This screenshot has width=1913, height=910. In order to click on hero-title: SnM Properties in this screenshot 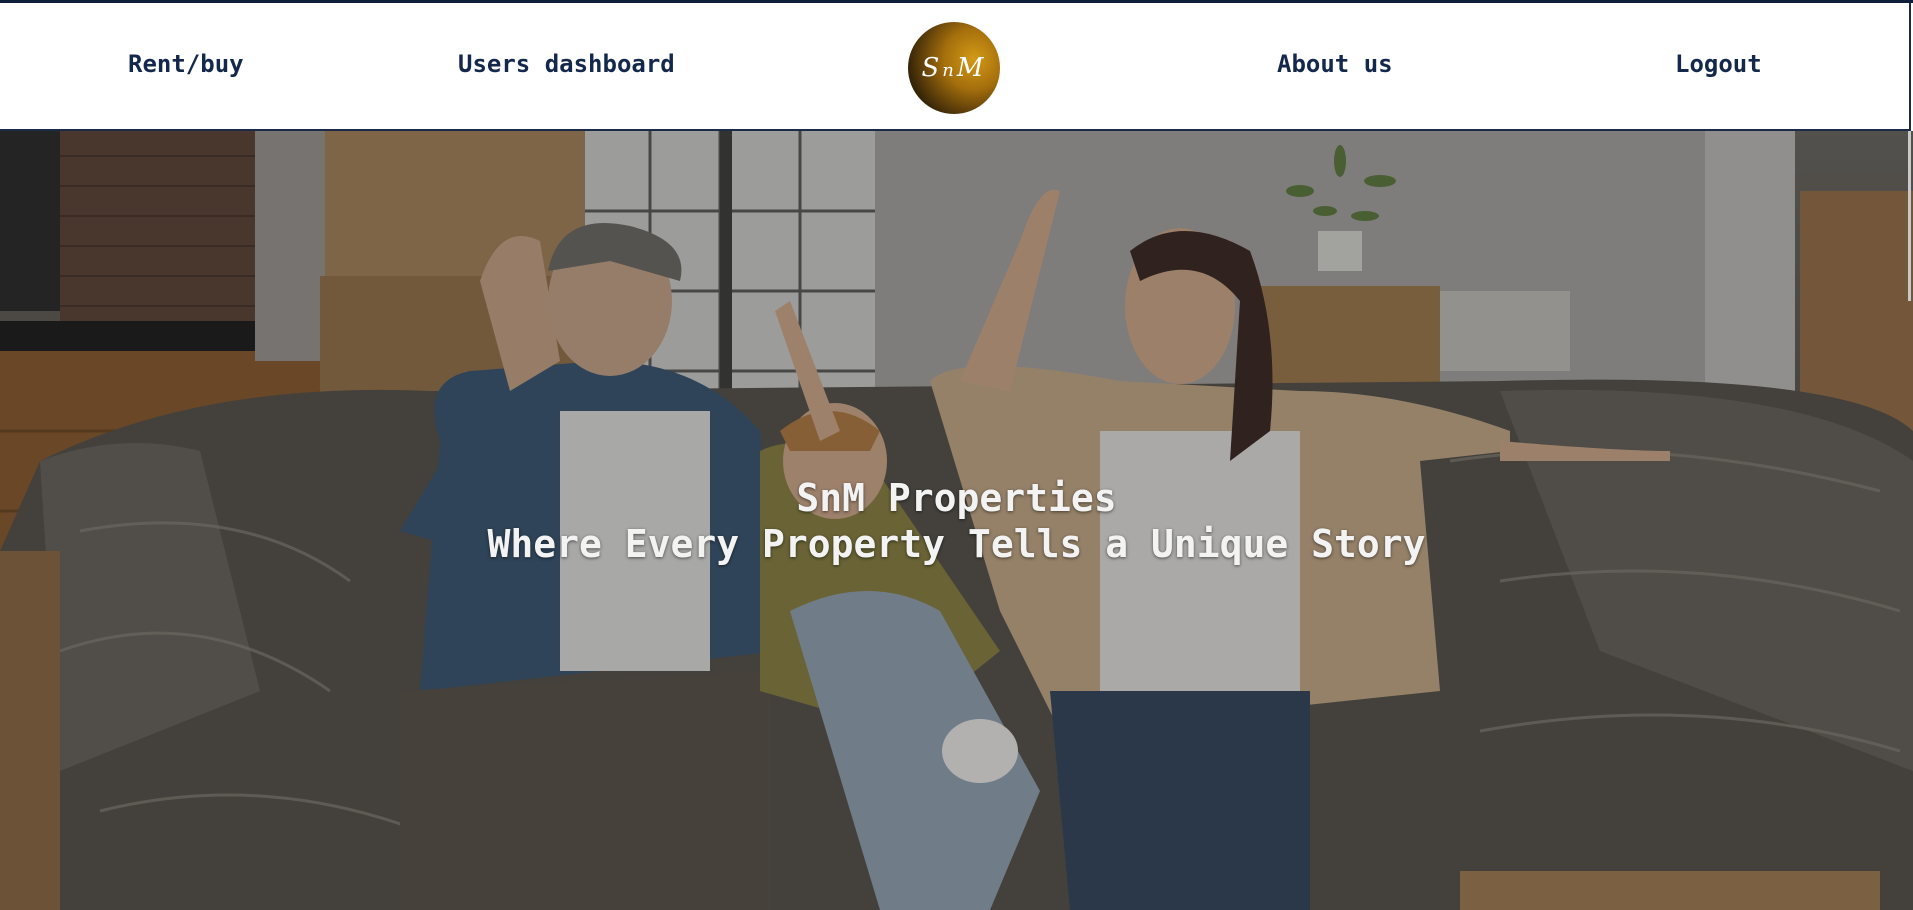, I will do `click(956, 498)`.